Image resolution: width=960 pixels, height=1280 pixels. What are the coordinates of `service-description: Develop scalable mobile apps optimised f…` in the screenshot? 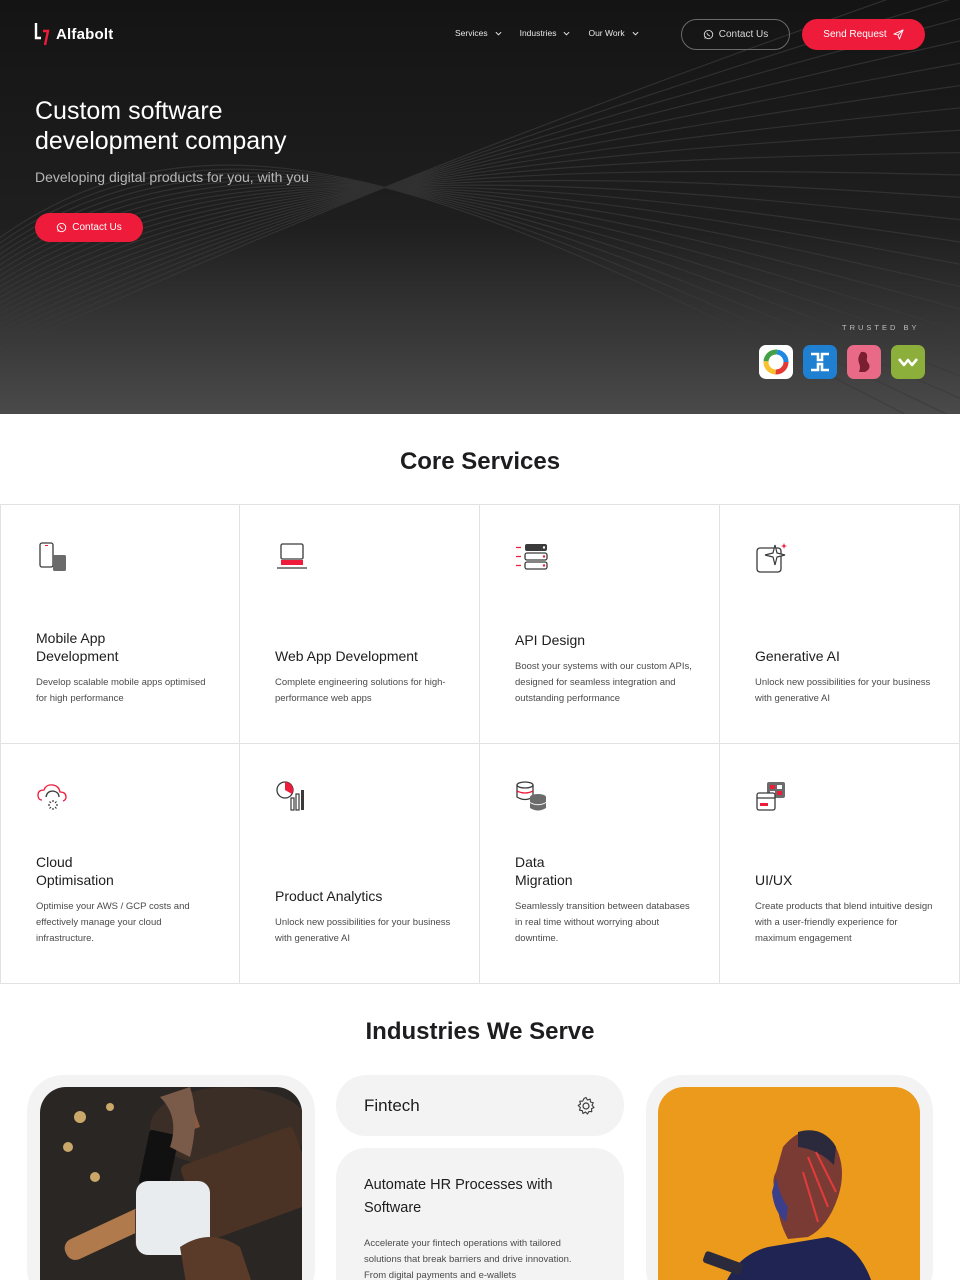 It's located at (121, 690).